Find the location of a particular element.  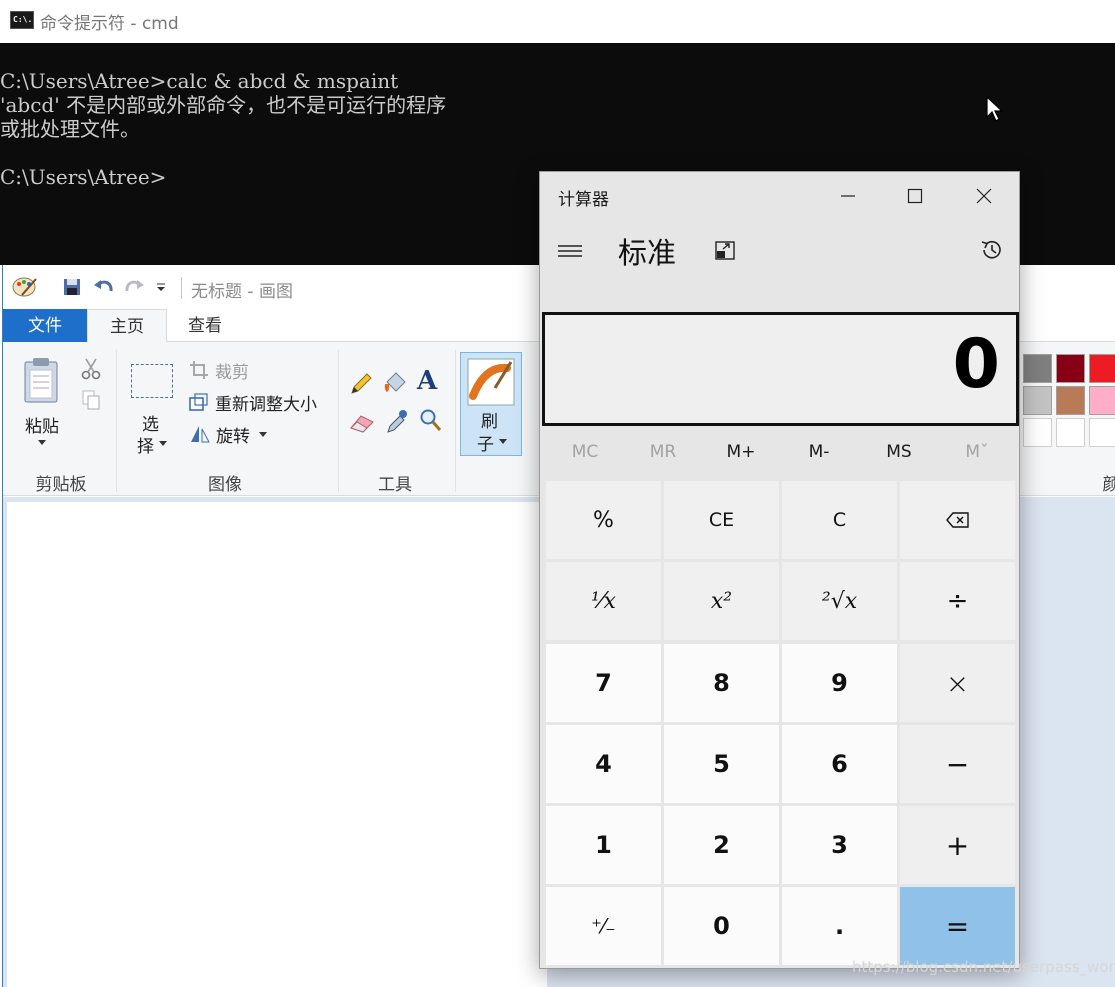

eraser-icon is located at coordinates (362, 423).